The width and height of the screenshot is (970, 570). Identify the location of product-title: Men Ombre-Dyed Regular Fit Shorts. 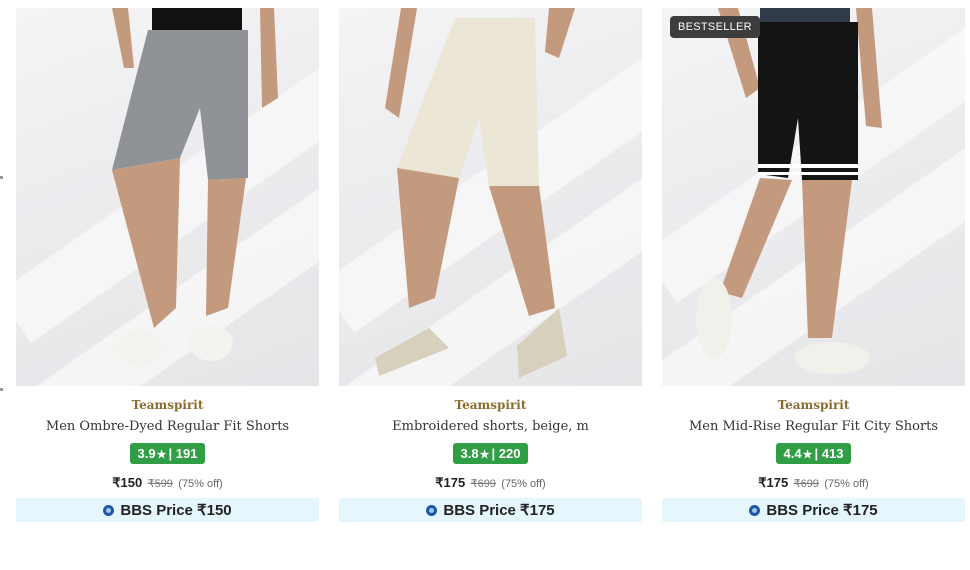
(167, 426).